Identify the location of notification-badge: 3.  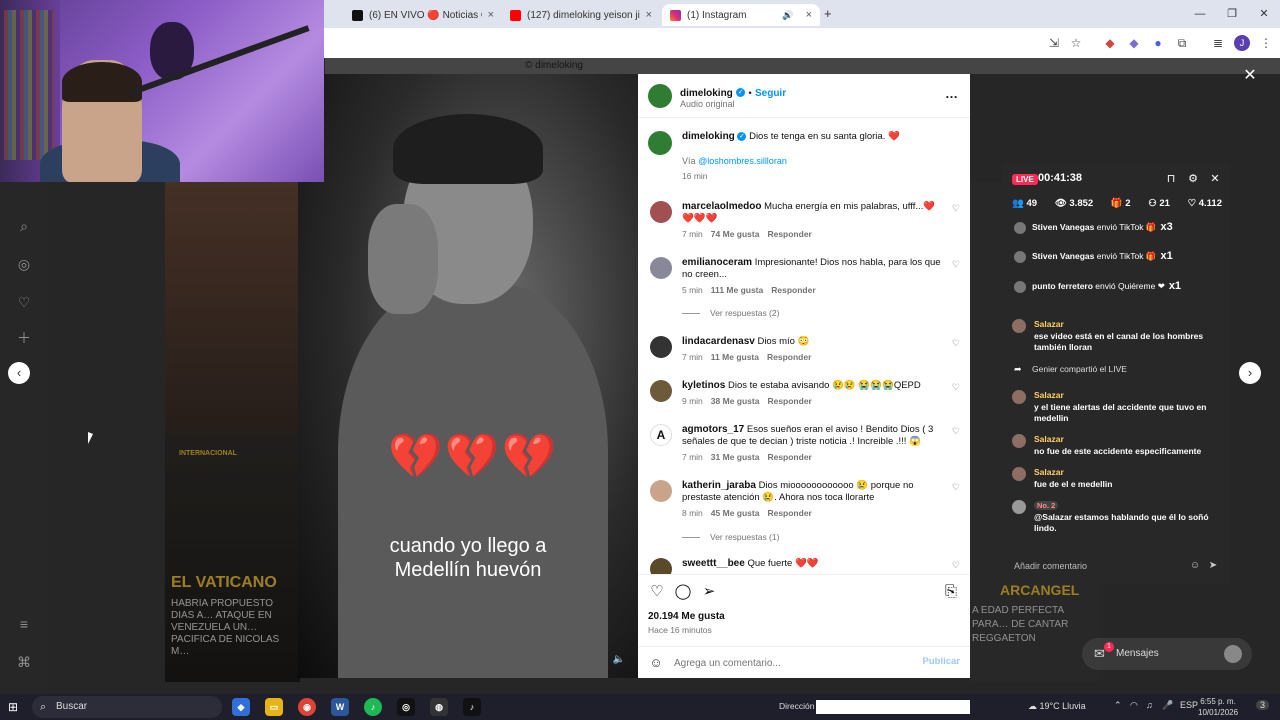
(1263, 705).